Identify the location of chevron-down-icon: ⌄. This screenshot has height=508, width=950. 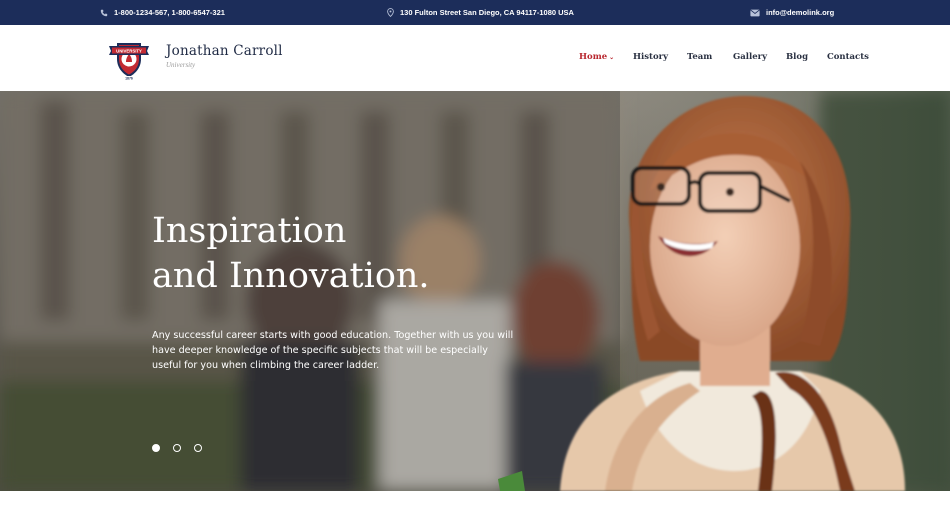
(612, 57).